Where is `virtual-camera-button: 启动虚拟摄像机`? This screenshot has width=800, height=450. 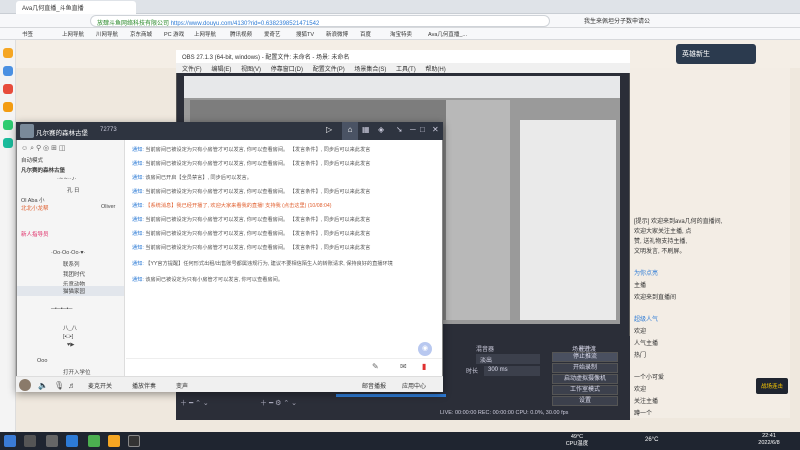
virtual-camera-button: 启动虚拟摄像机 is located at coordinates (585, 379).